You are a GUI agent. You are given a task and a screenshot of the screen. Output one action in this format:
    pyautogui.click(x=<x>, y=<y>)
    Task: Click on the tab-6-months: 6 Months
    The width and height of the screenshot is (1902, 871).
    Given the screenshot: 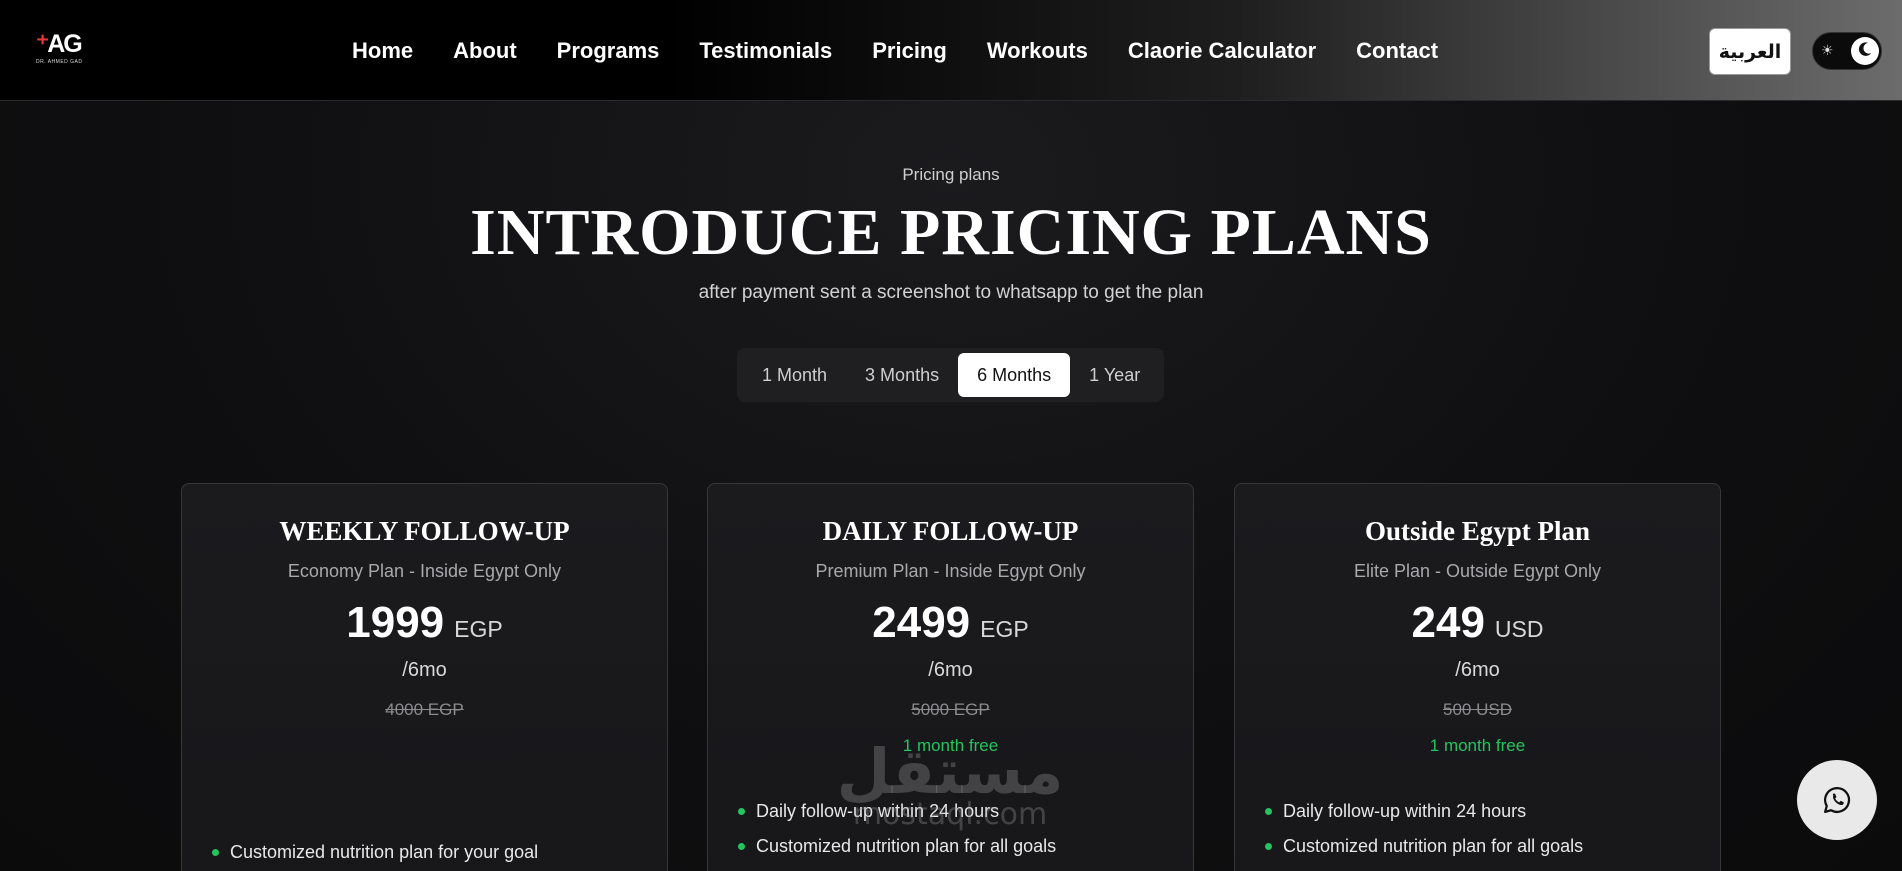 What is the action you would take?
    pyautogui.click(x=1014, y=375)
    